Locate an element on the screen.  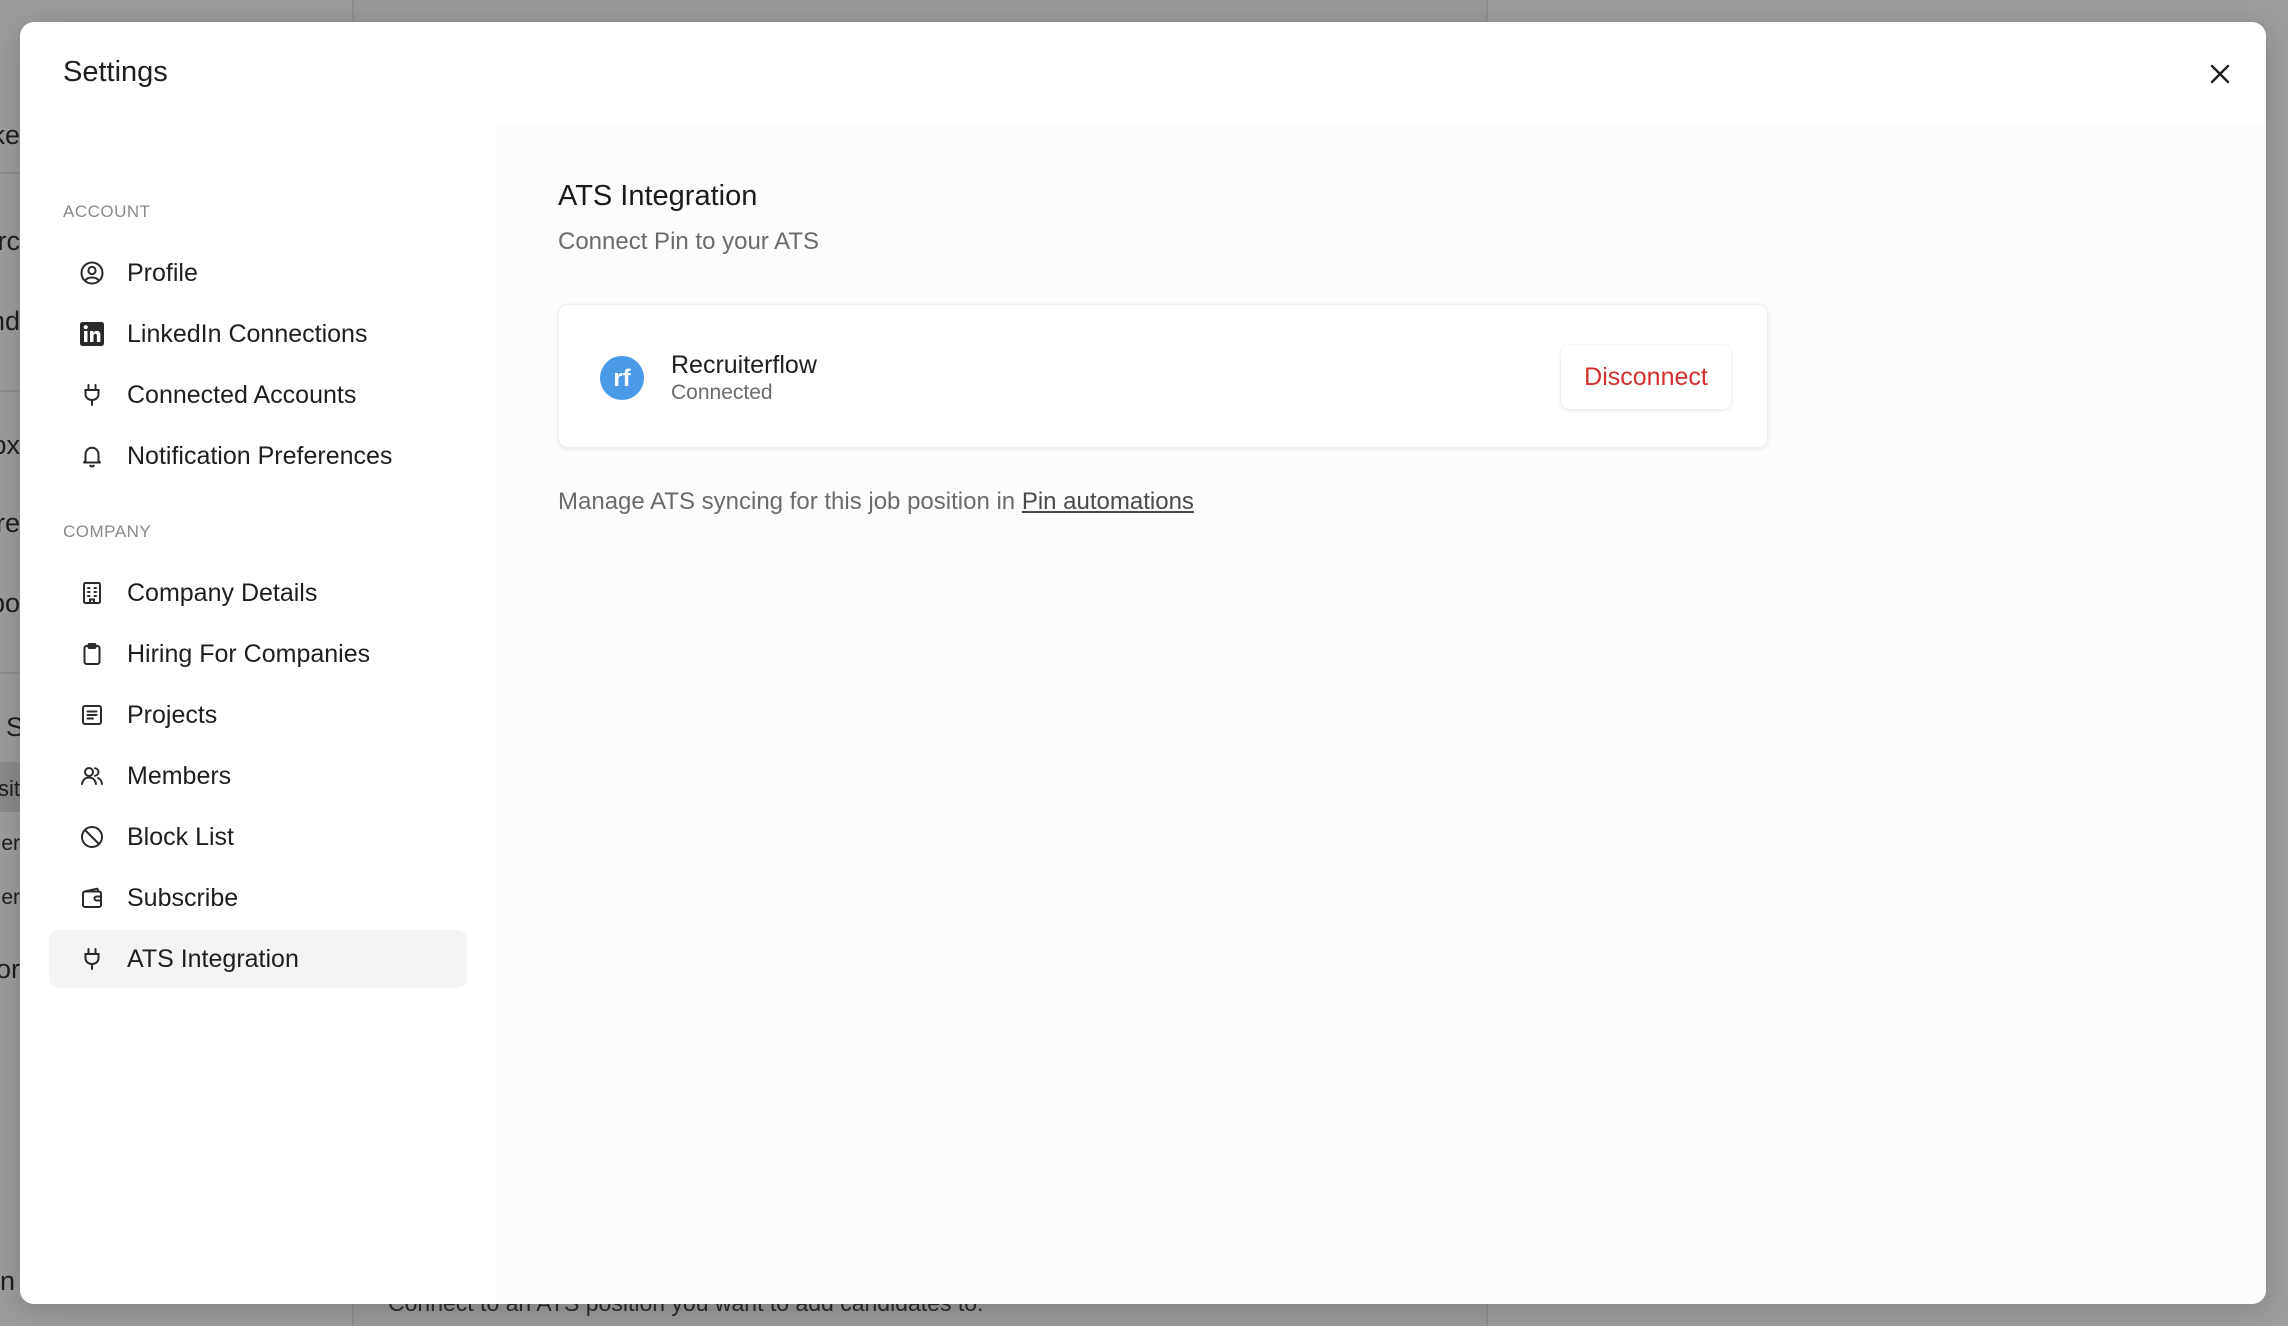
nav-item-block-list: Block List is located at coordinates (258, 837).